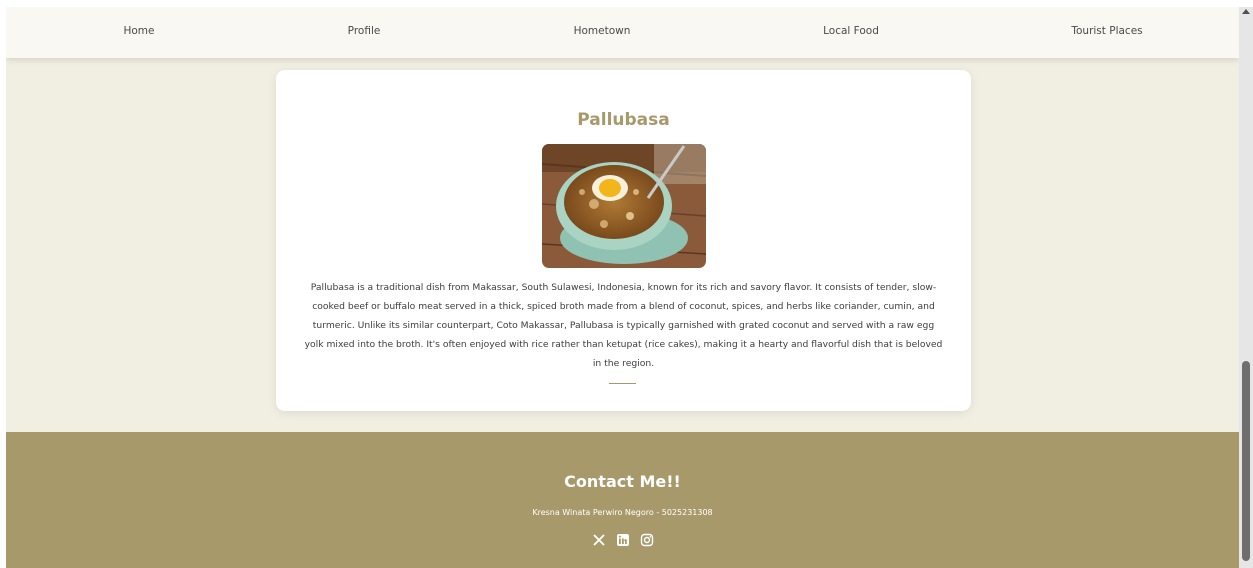 This screenshot has width=1253, height=568. What do you see at coordinates (364, 31) in the screenshot?
I see `nav-profile-link: Profile` at bounding box center [364, 31].